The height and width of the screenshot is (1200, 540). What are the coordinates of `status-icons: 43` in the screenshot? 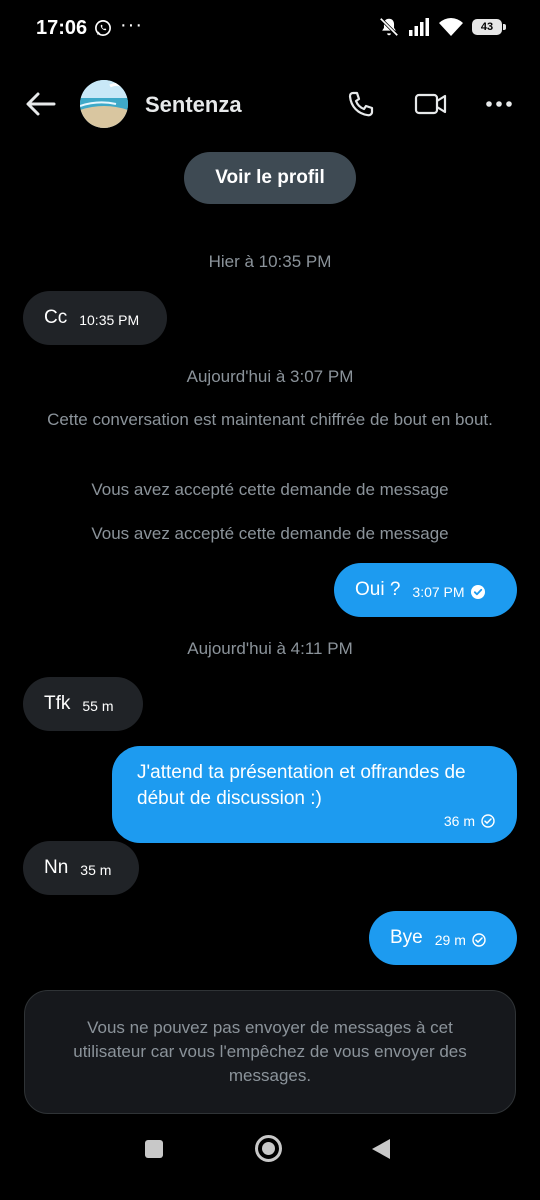 It's located at (442, 27).